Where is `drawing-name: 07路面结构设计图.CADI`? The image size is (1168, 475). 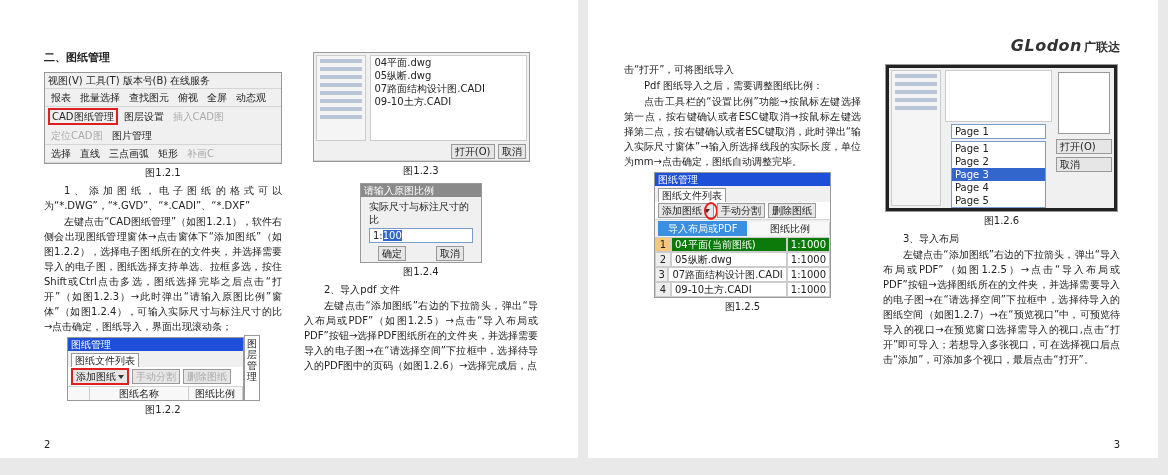
drawing-name: 07路面结构设计图.CADI is located at coordinates (727, 274).